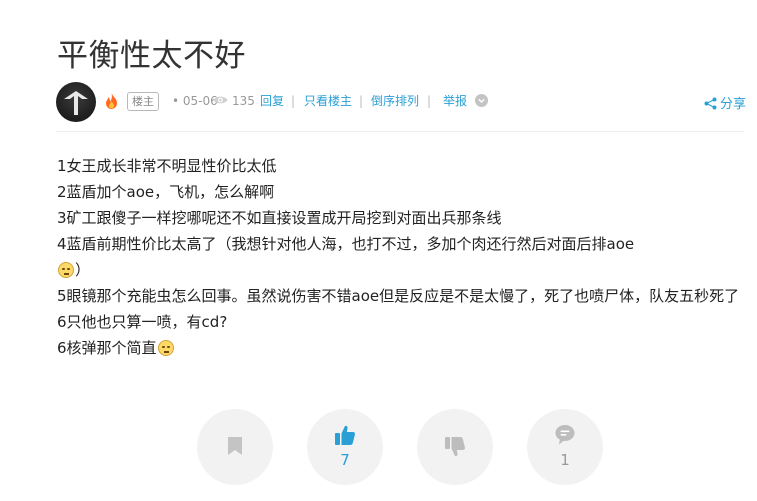 Image resolution: width=757 pixels, height=501 pixels. I want to click on share-button: 分享, so click(725, 102).